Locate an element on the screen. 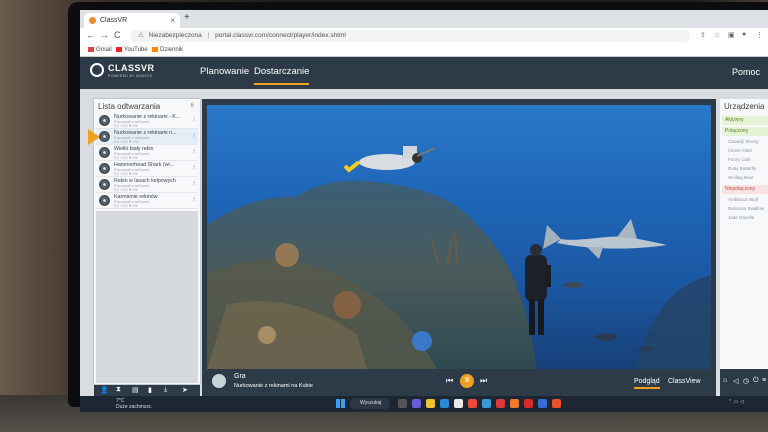 The height and width of the screenshot is (432, 768). reload-button: C is located at coordinates (117, 35).